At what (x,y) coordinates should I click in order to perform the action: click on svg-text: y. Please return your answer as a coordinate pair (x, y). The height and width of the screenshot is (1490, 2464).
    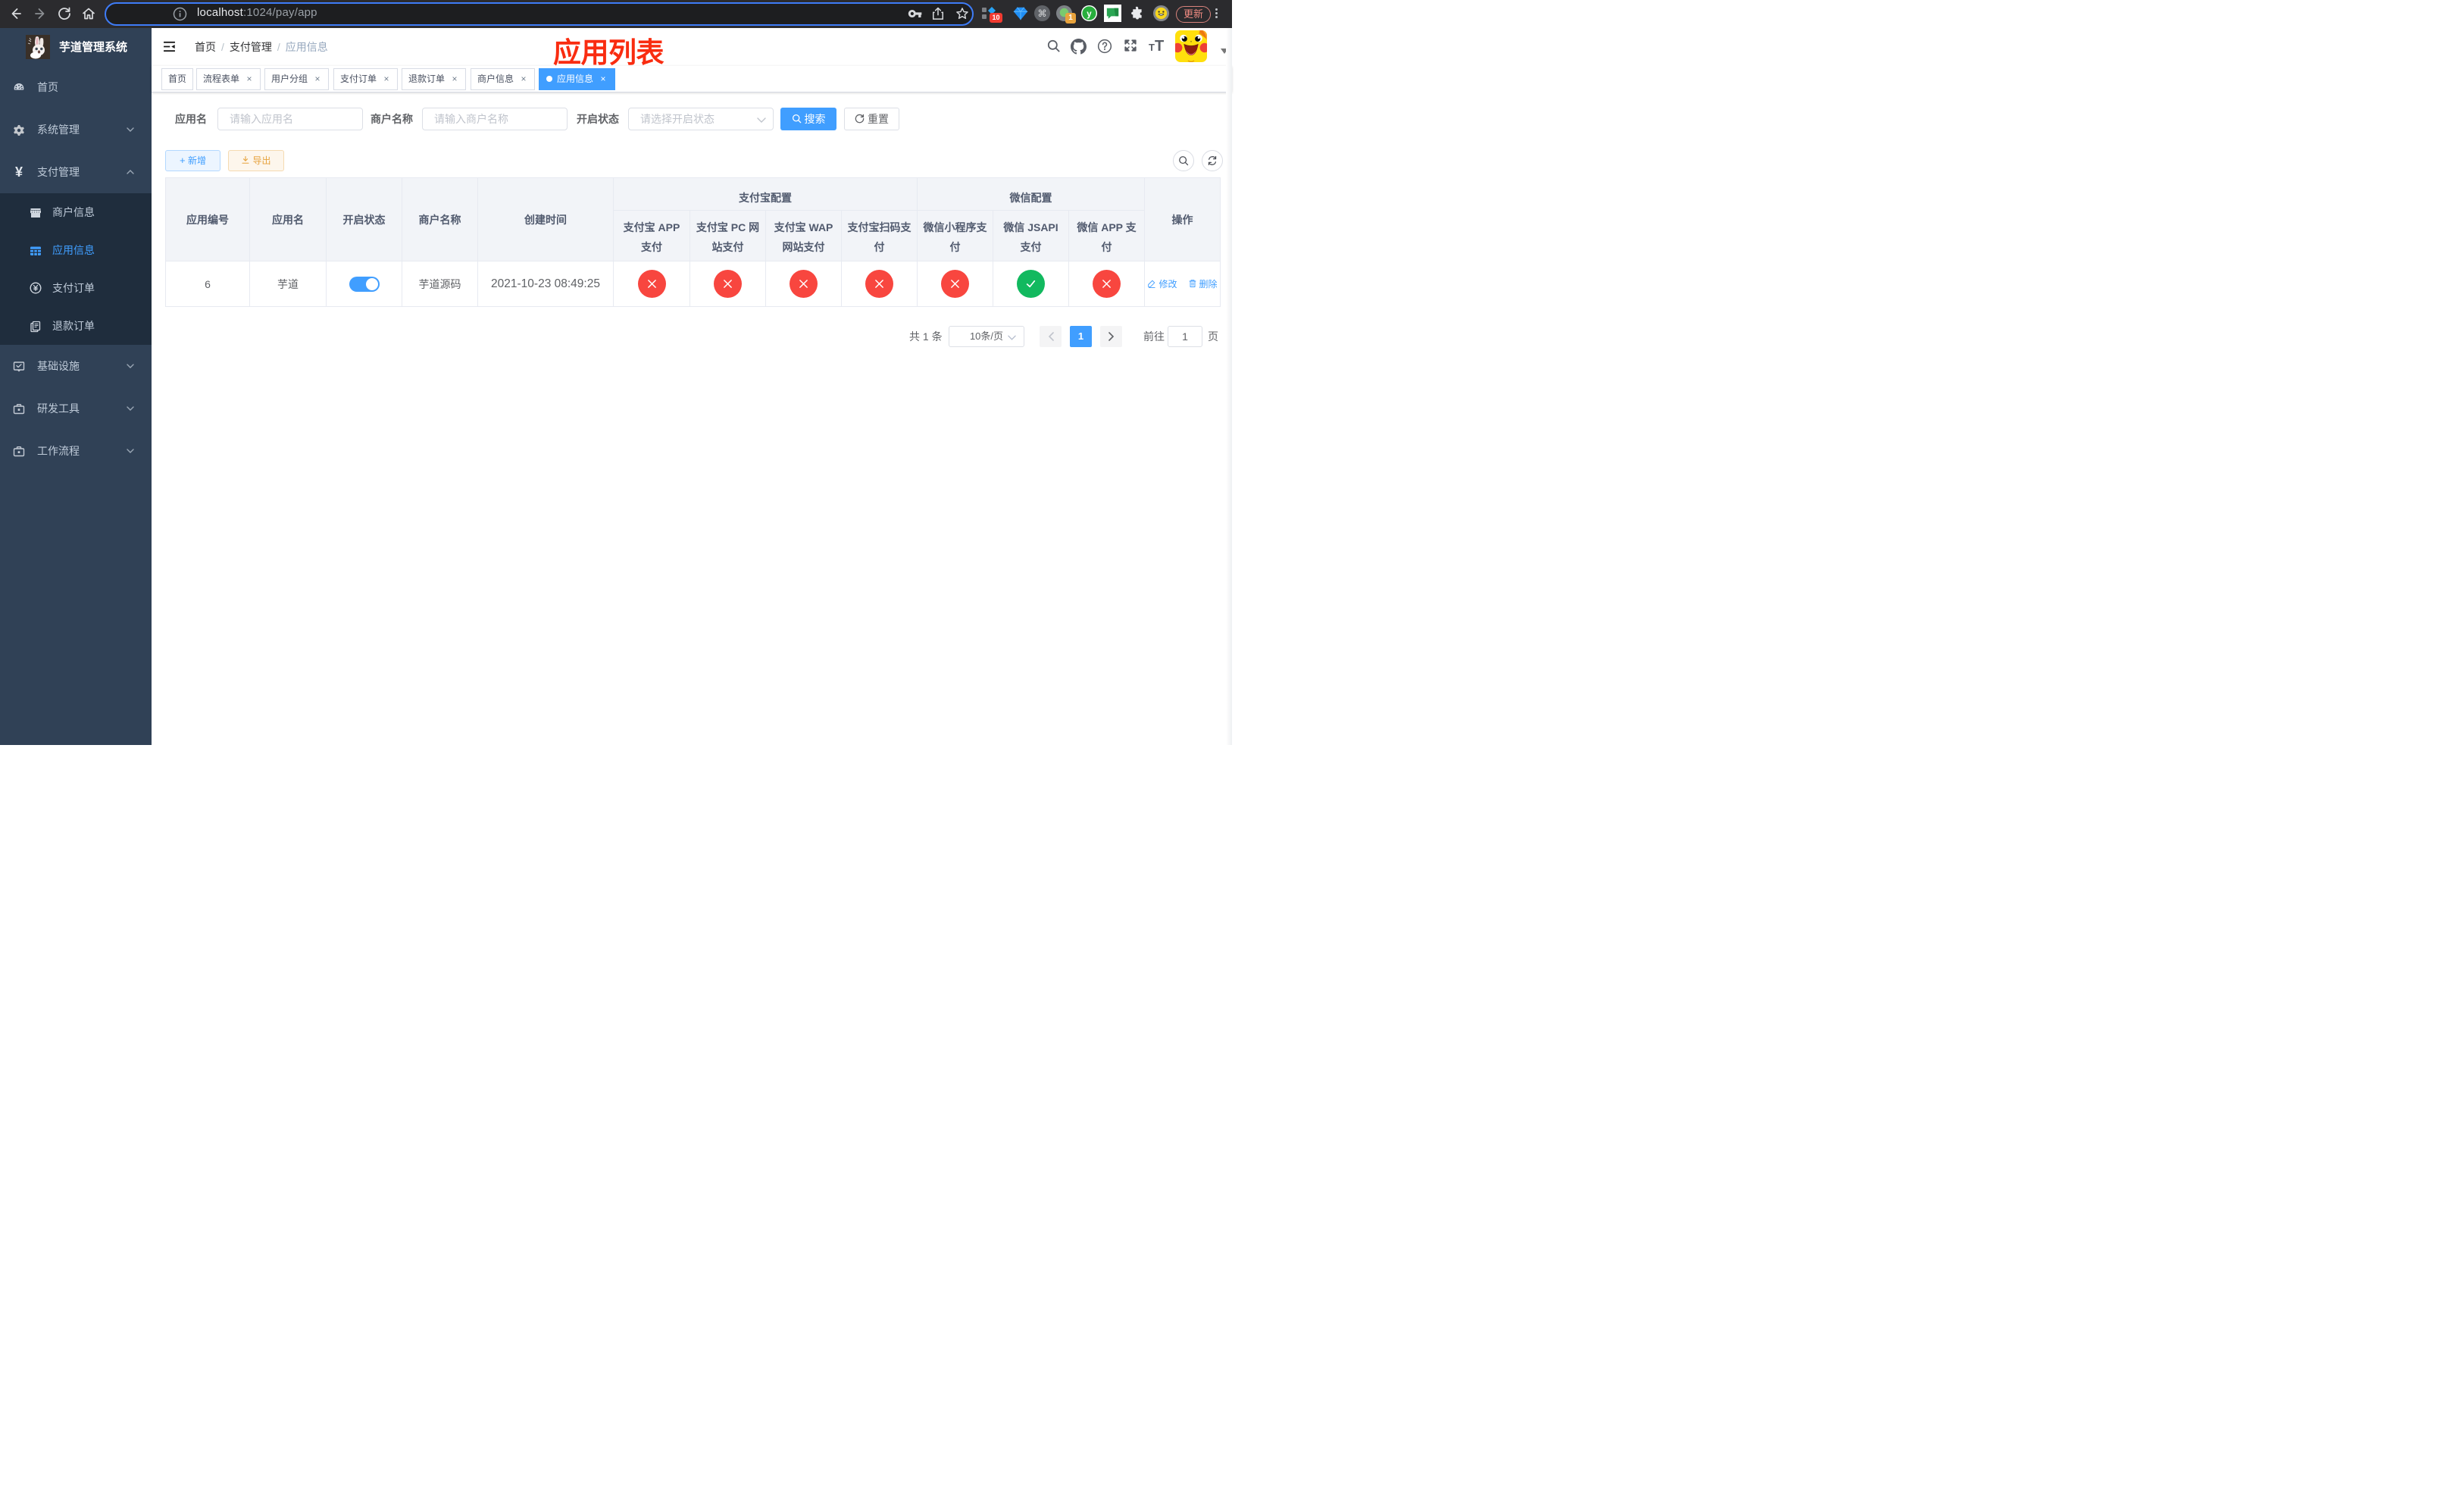
    Looking at the image, I should click on (1089, 14).